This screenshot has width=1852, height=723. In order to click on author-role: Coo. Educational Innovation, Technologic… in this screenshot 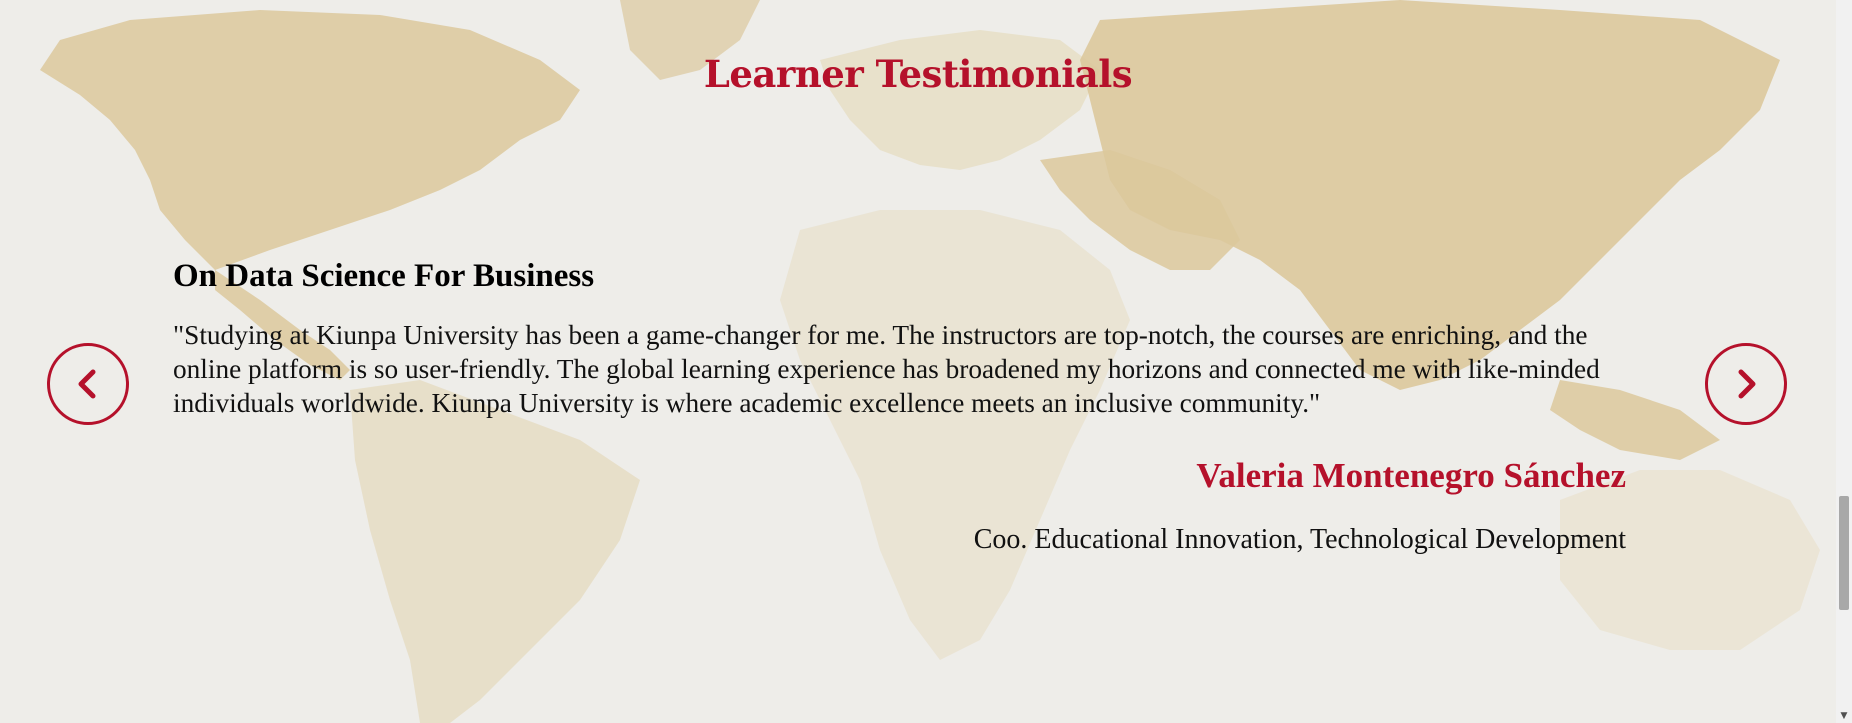, I will do `click(1299, 539)`.